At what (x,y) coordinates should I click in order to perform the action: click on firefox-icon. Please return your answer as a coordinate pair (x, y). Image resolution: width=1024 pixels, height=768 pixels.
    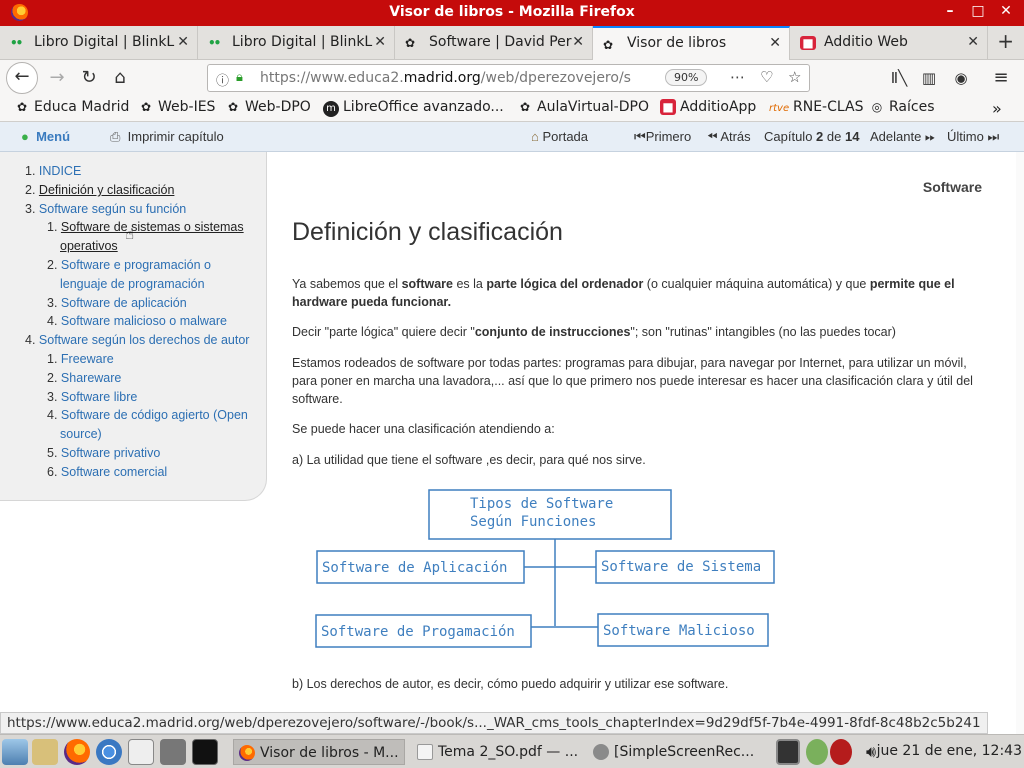
    Looking at the image, I should click on (247, 753).